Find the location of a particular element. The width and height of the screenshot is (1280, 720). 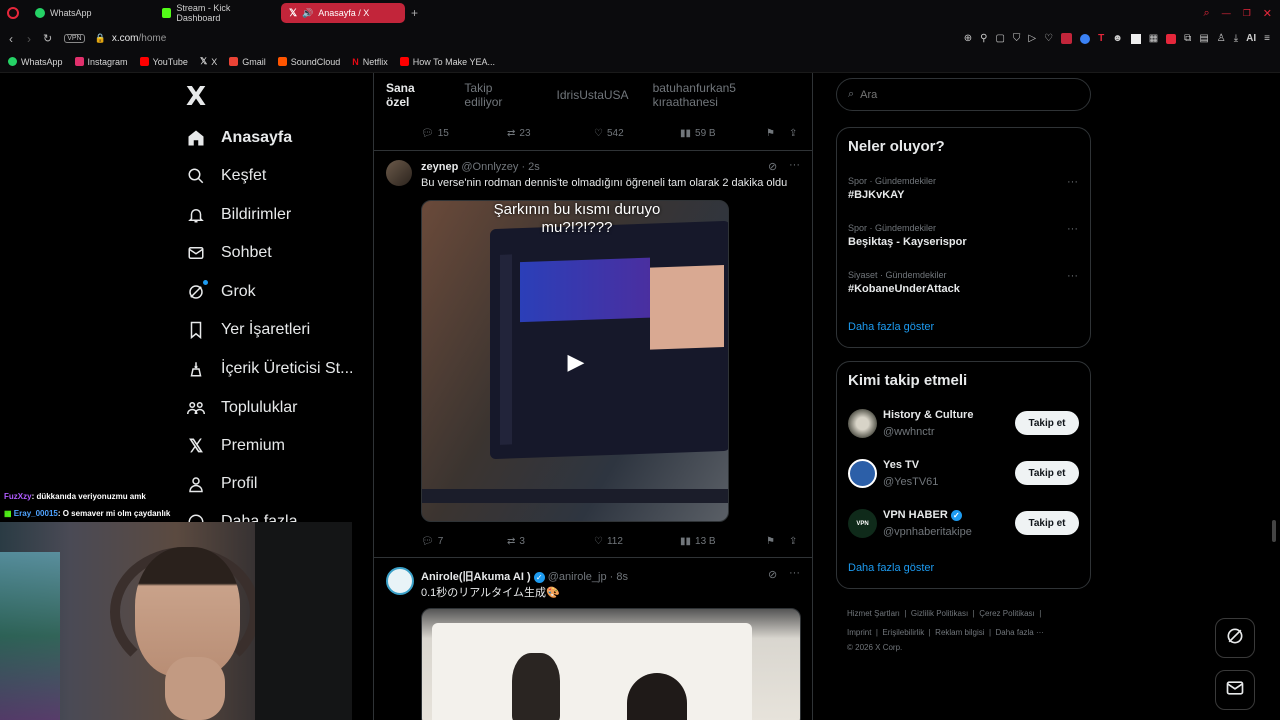

avatar is located at coordinates (862, 473).